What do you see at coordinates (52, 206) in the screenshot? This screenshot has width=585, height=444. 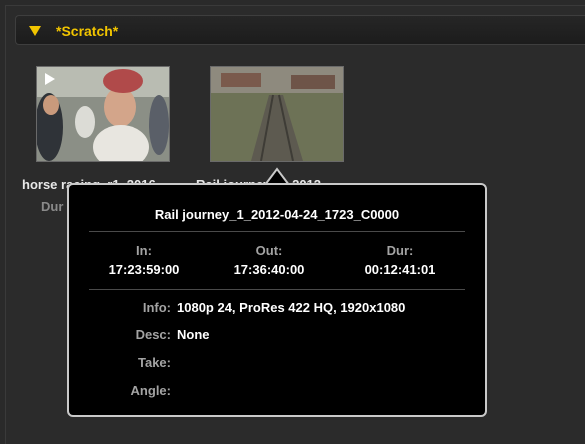 I see `clip-duration-label: Dur` at bounding box center [52, 206].